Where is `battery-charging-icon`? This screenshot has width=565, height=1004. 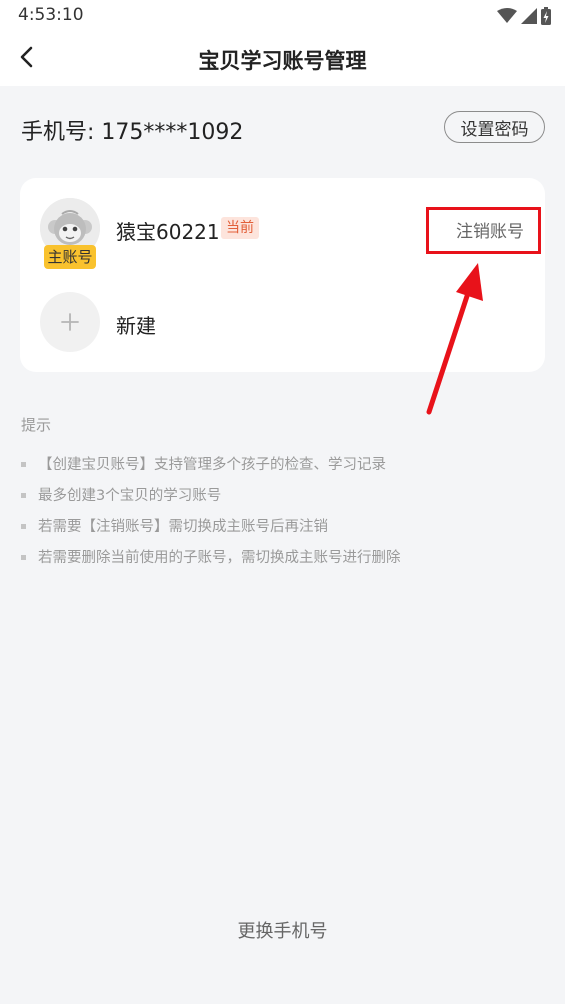 battery-charging-icon is located at coordinates (546, 16).